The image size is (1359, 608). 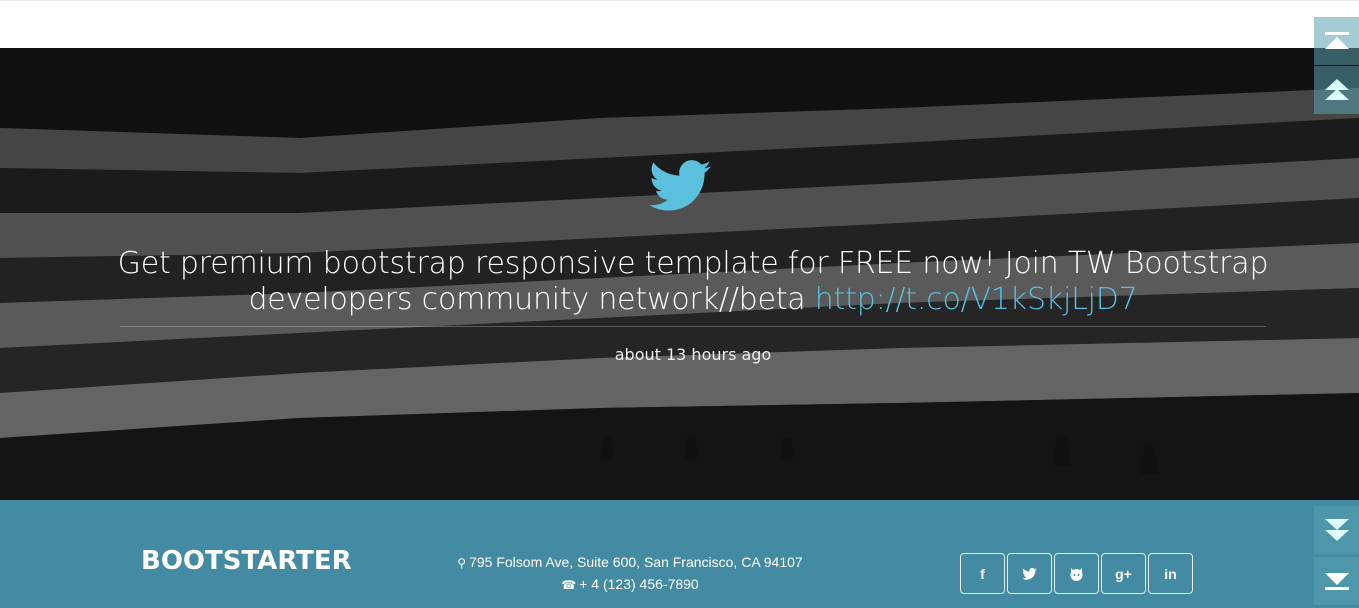 I want to click on twitter-button, so click(x=1029, y=573).